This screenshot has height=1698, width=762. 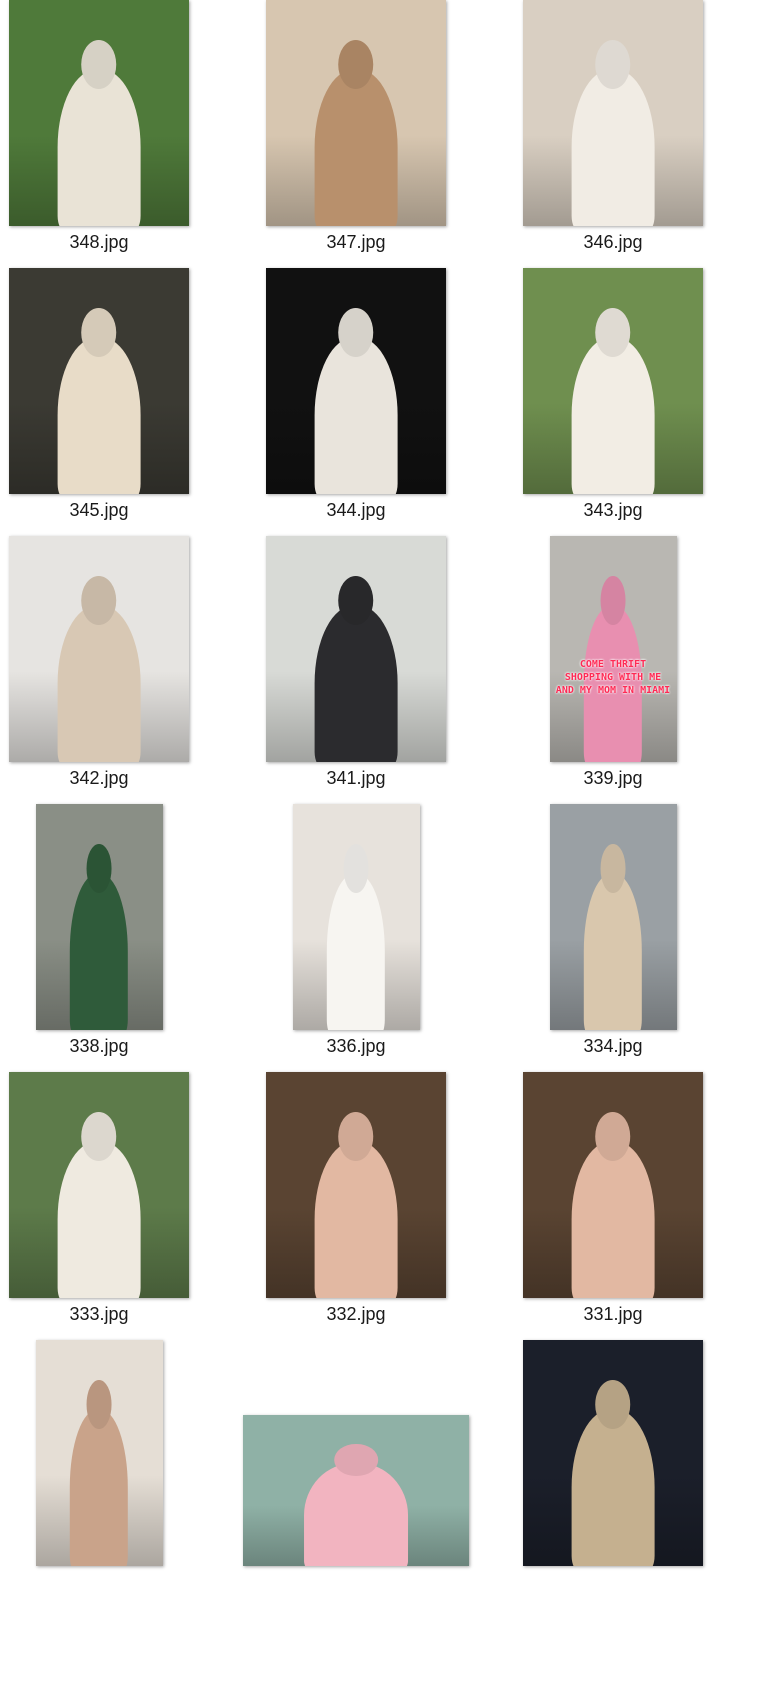 I want to click on file-name-label: 334.jpg, so click(x=613, y=1046).